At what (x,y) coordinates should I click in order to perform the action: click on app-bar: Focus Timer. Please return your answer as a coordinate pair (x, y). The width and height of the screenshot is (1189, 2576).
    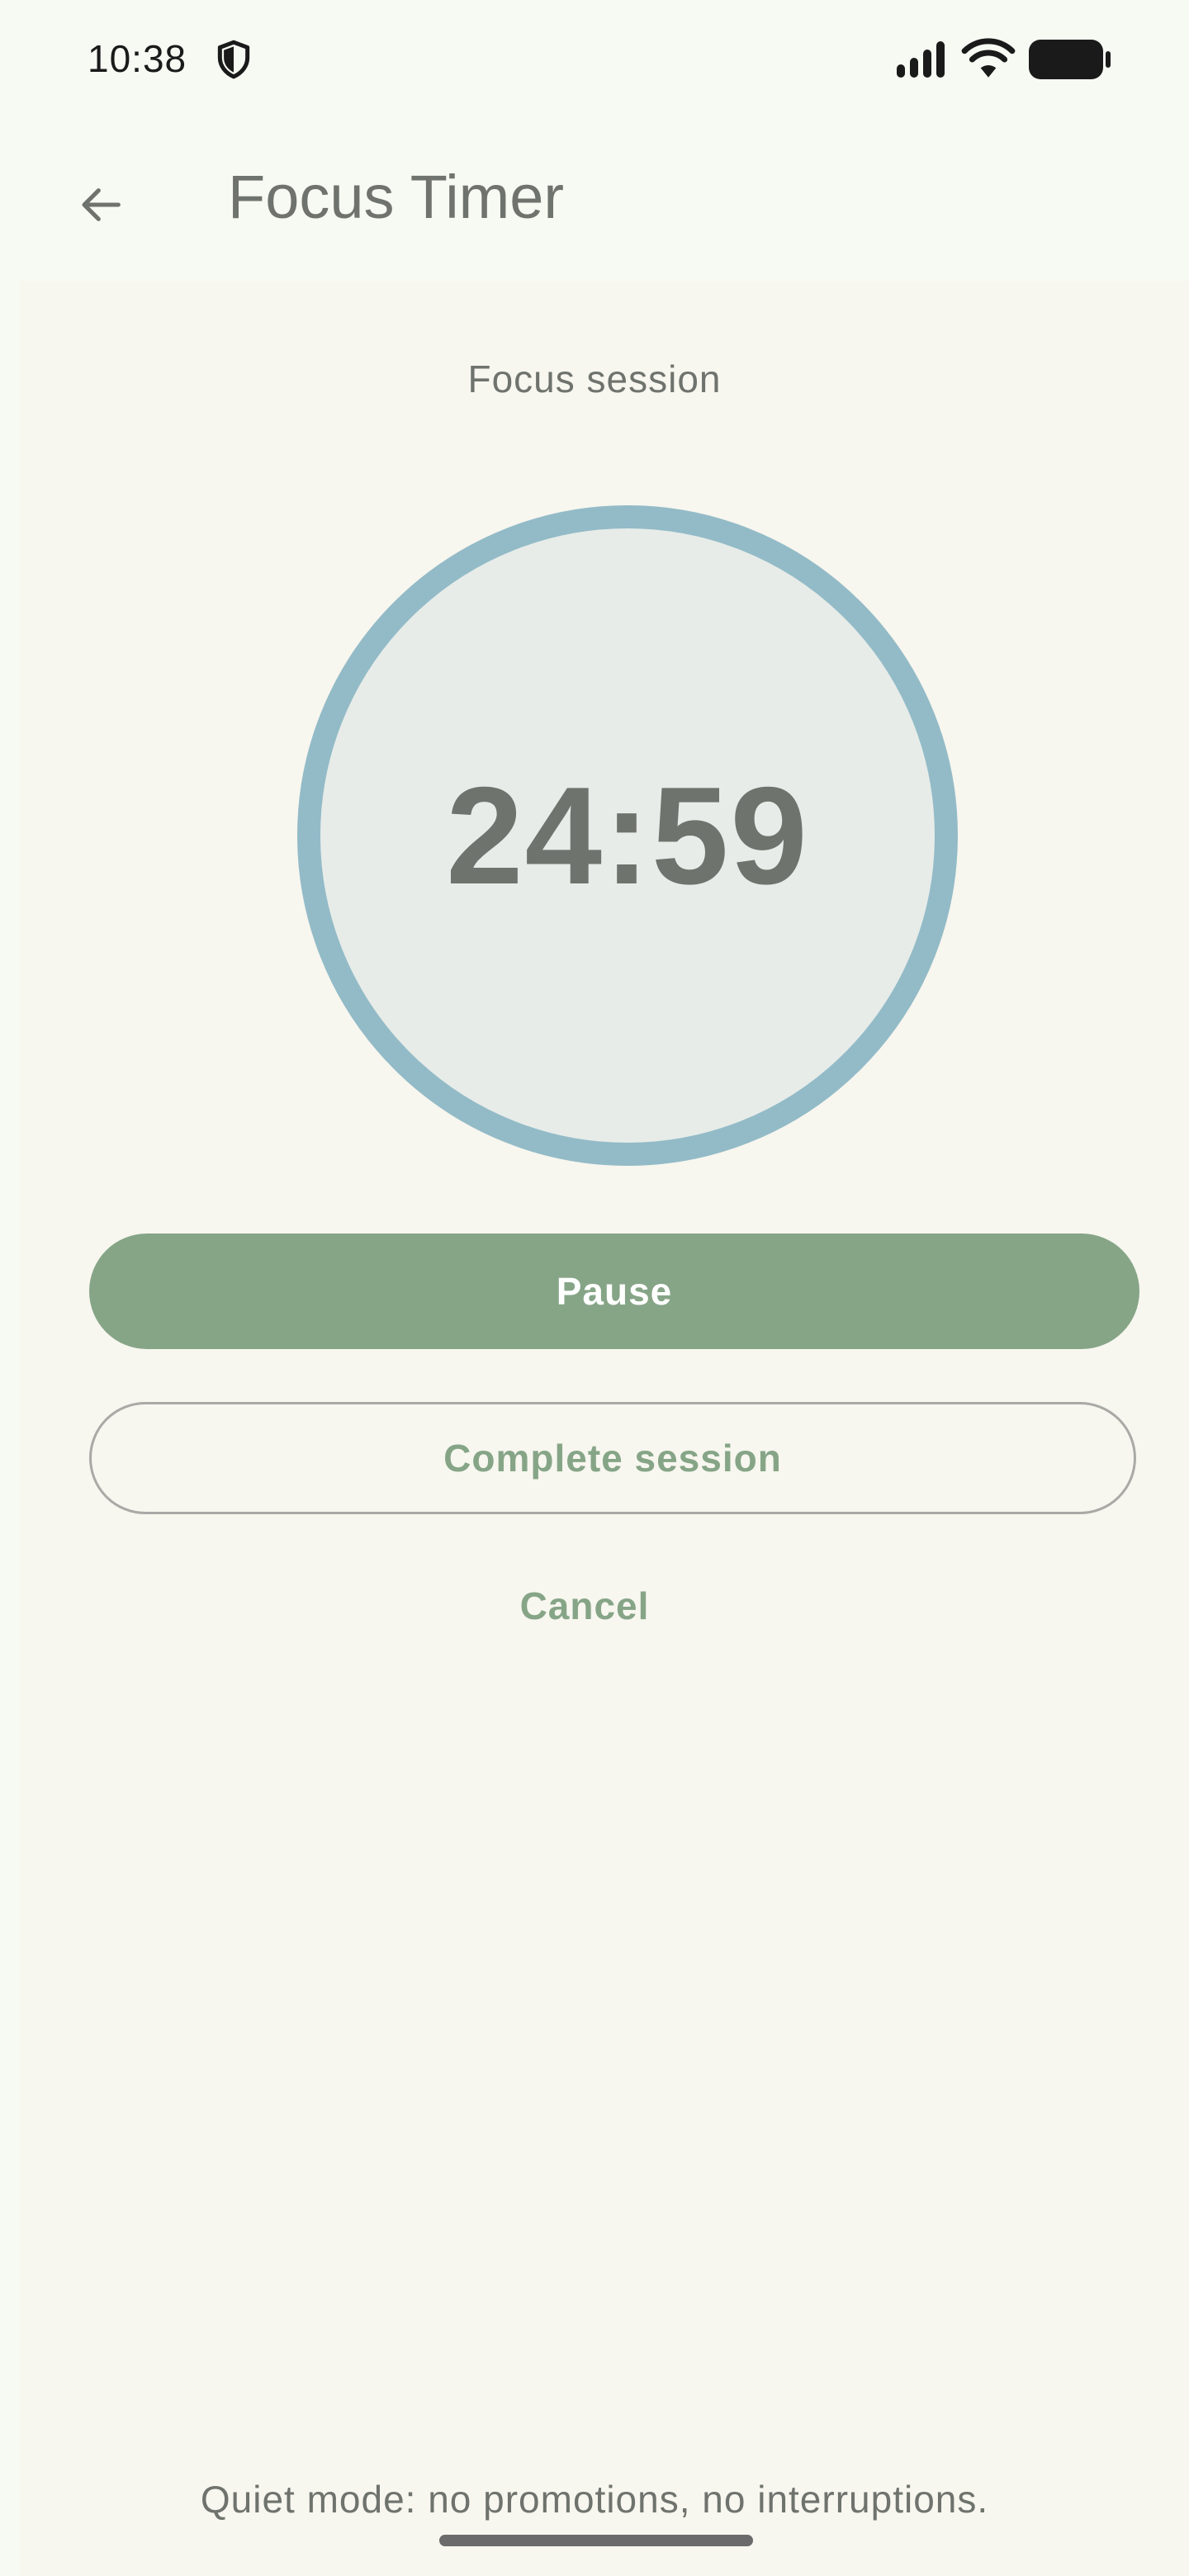
    Looking at the image, I should click on (594, 198).